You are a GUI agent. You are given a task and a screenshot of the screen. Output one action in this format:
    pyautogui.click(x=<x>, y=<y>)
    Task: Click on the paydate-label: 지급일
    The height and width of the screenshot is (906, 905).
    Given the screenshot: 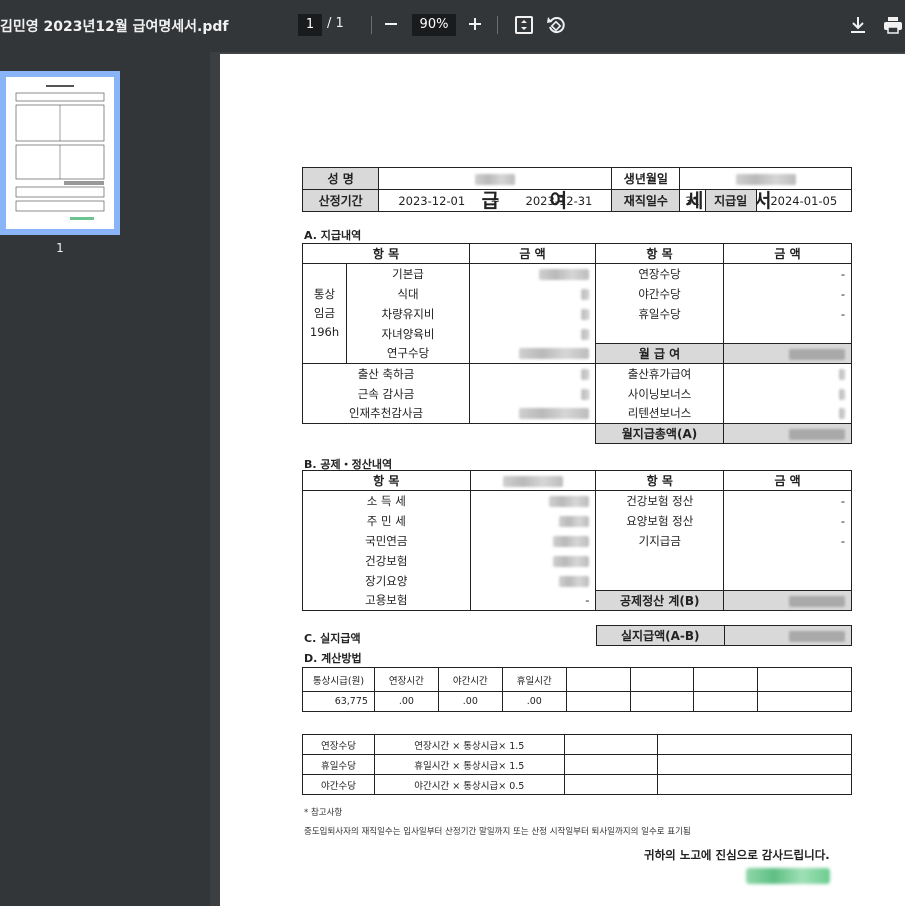 What is the action you would take?
    pyautogui.click(x=730, y=200)
    